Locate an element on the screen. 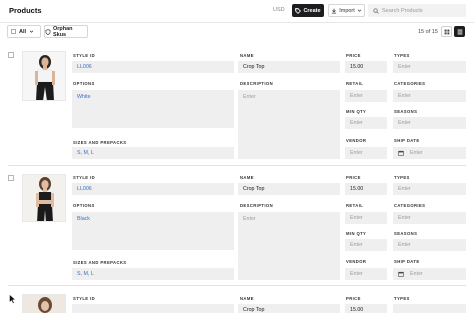  shield-icon is located at coordinates (48, 31).